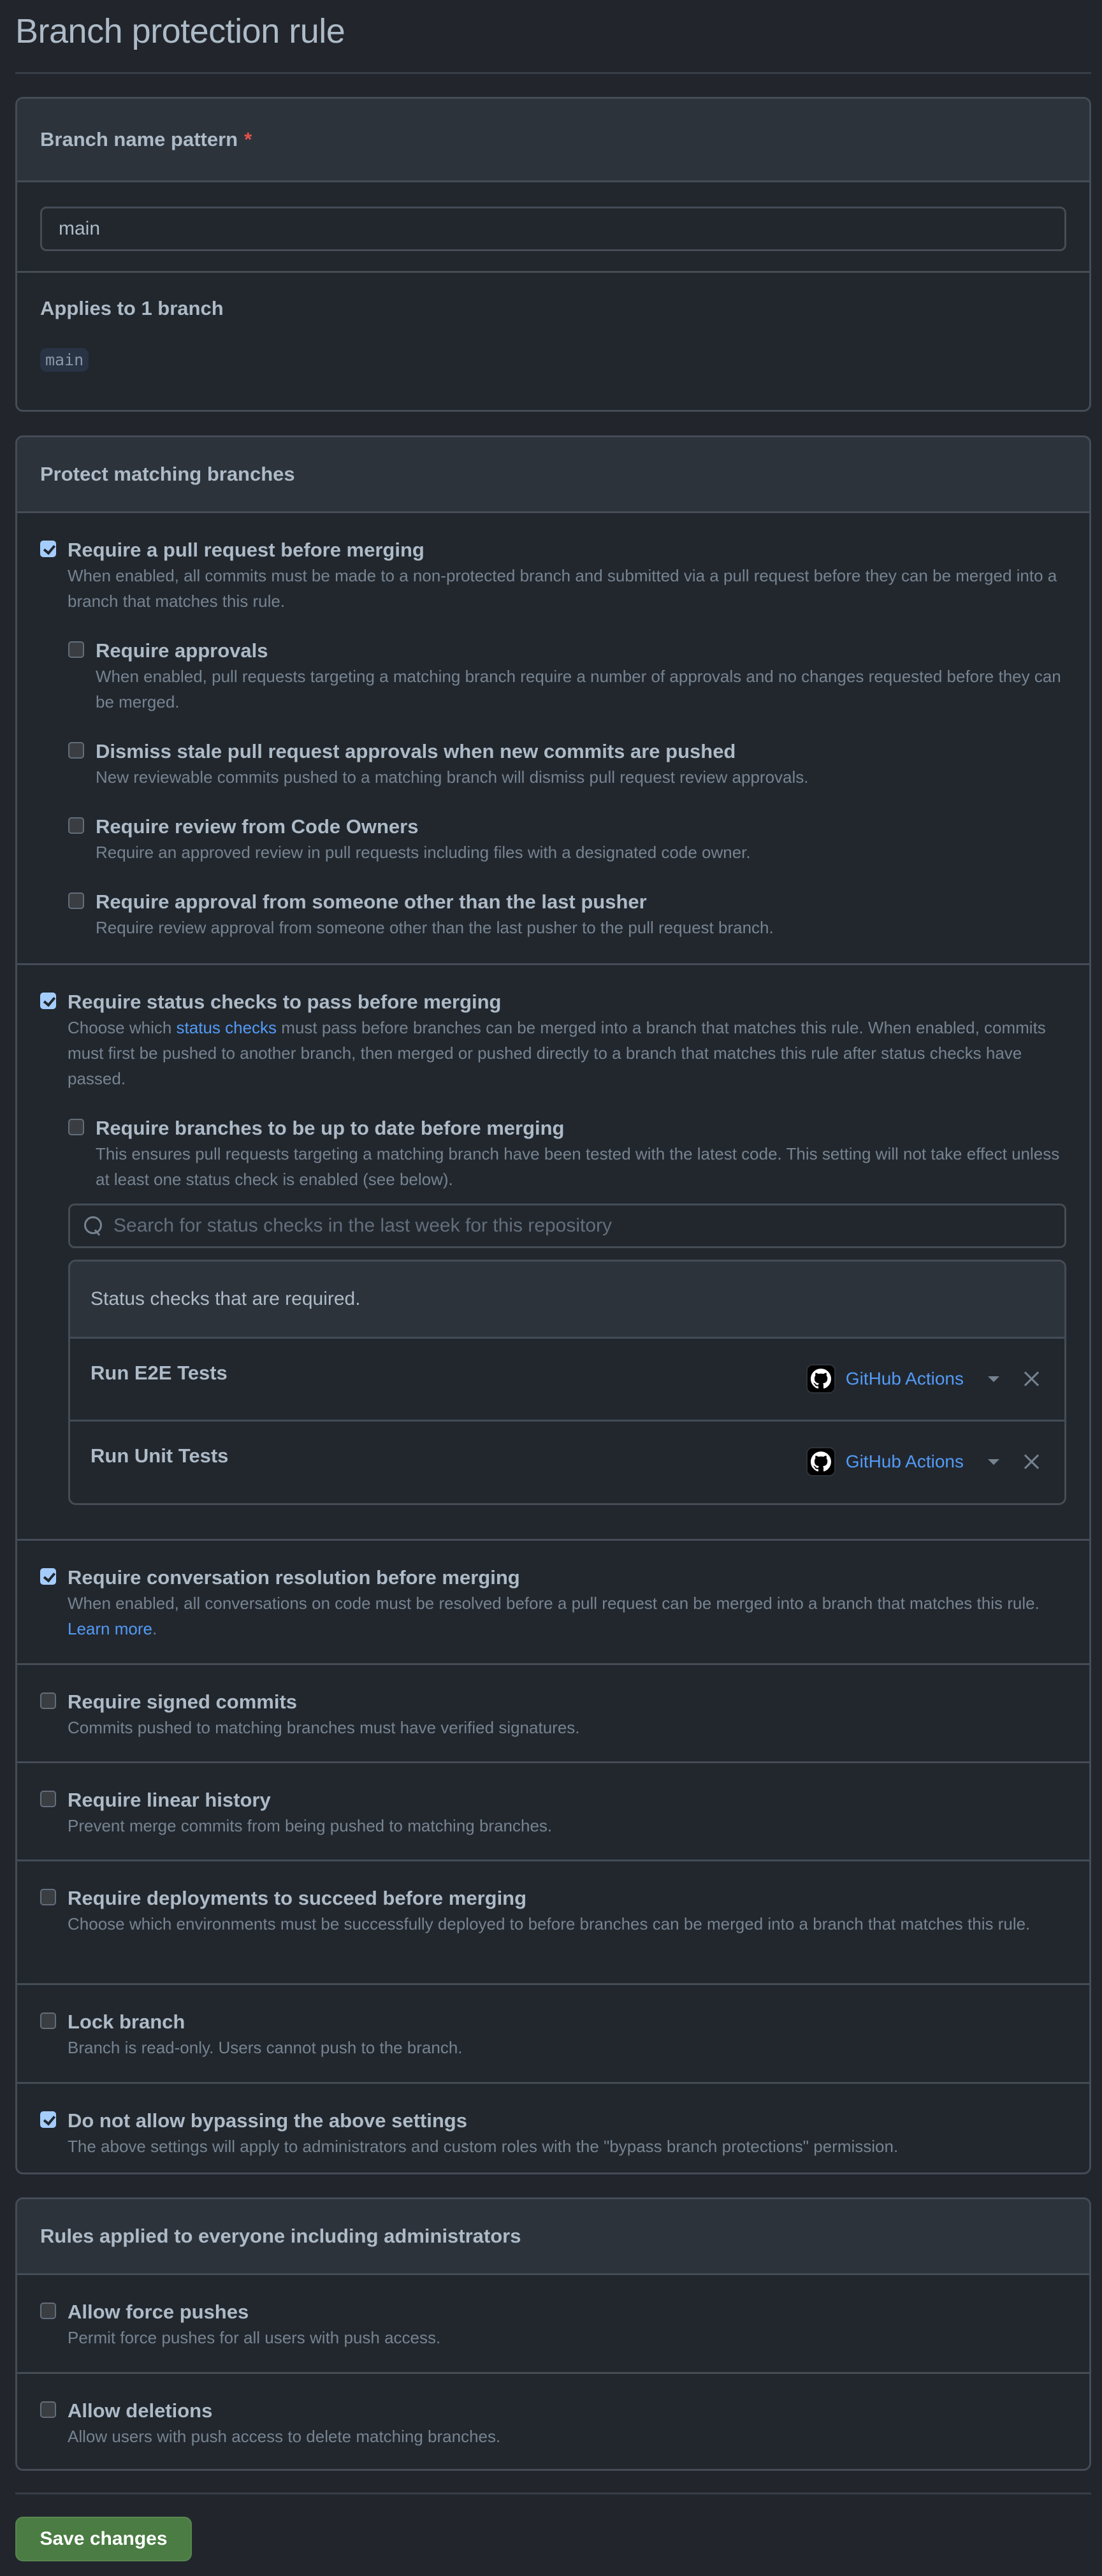 The width and height of the screenshot is (1102, 2576). I want to click on option-title: Allow deletions, so click(140, 2410).